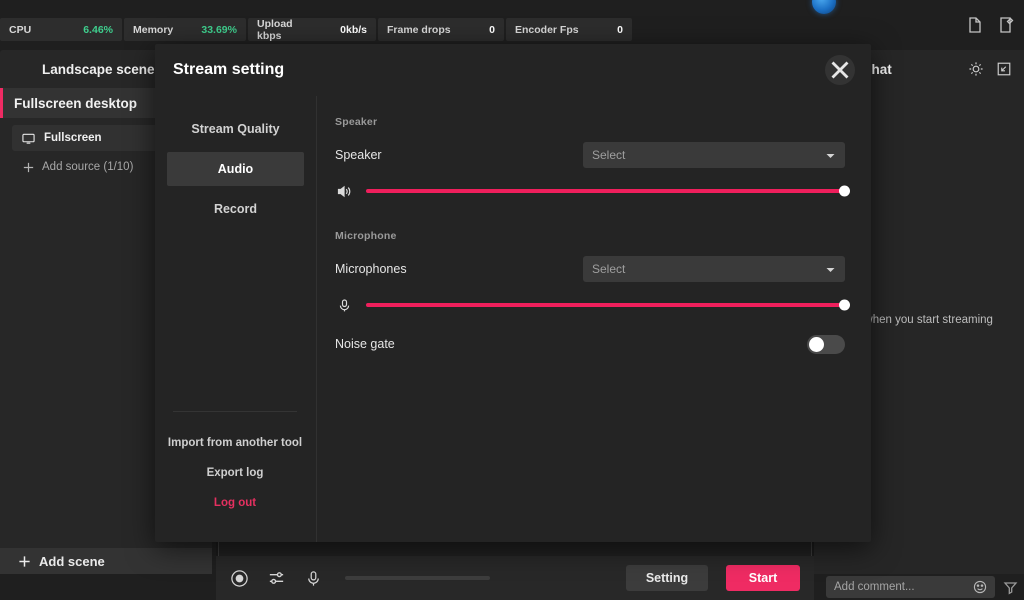 This screenshot has width=1024, height=600. Describe the element at coordinates (824, 7) in the screenshot. I see `blue-orb-decoration` at that location.